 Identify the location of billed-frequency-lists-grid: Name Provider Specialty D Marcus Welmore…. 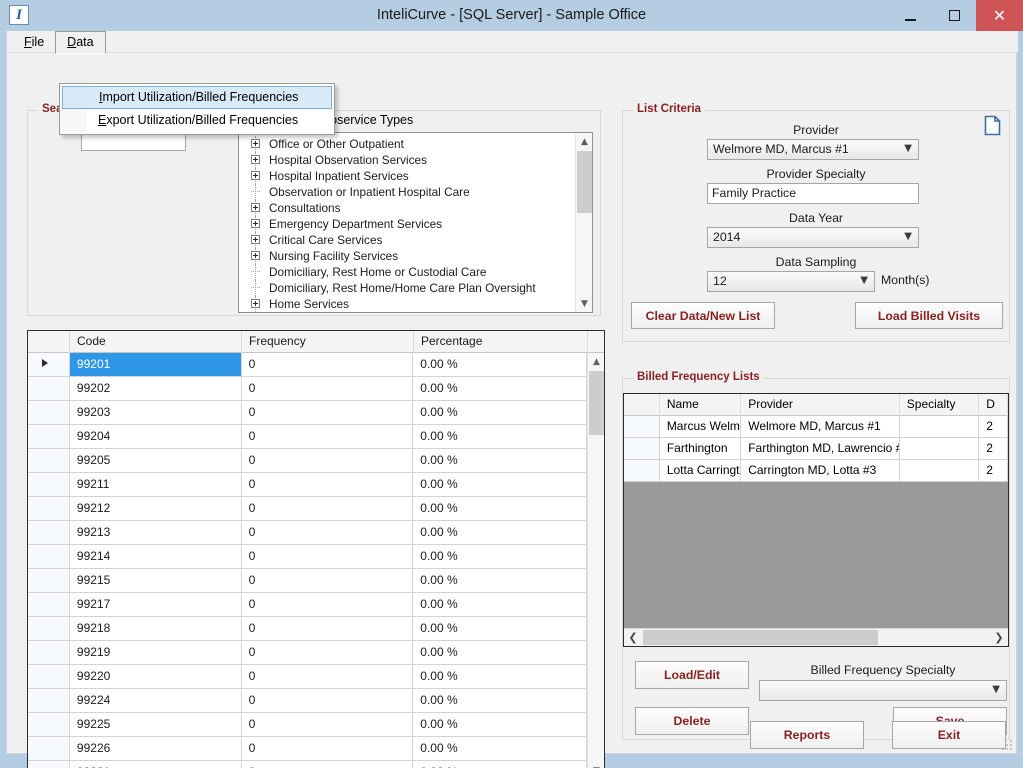
(816, 520).